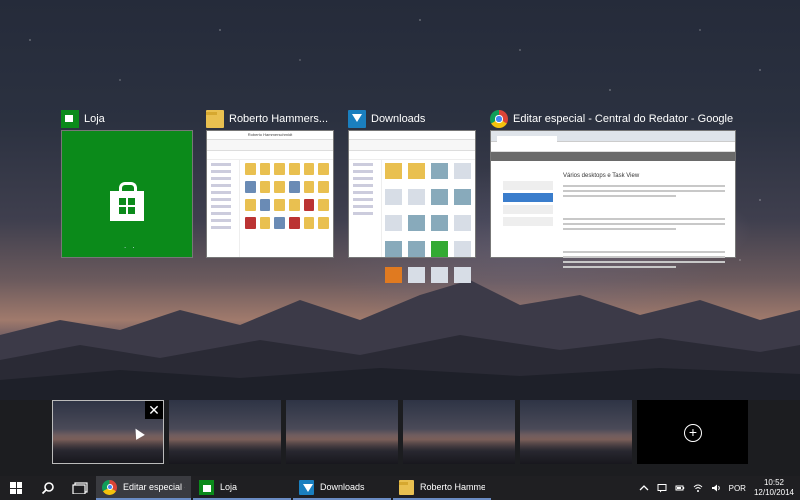 This screenshot has height=500, width=800. I want to click on site-nav-bar, so click(613, 156).